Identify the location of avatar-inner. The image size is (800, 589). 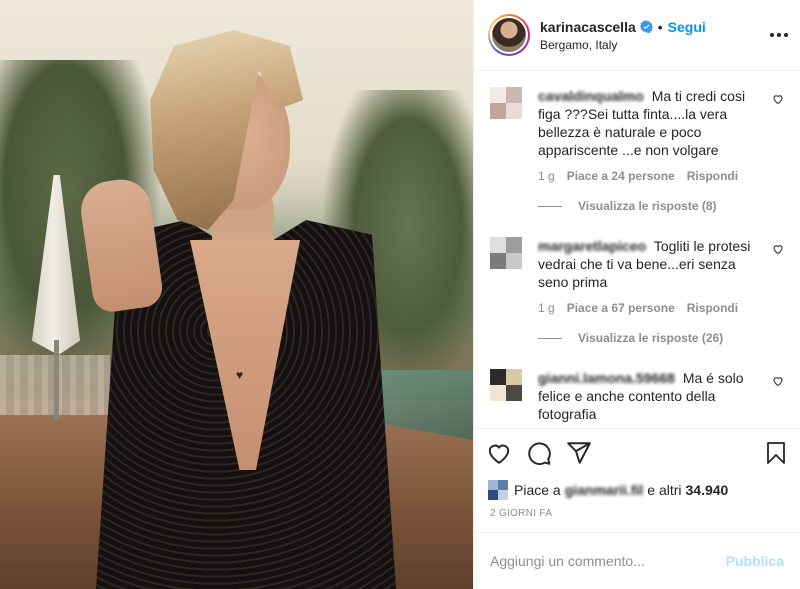
(509, 35).